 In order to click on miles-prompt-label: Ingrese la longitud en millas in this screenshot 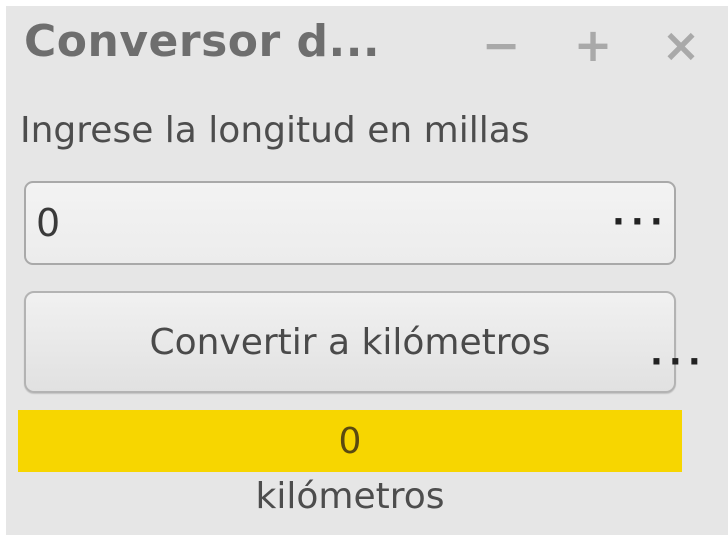, I will do `click(275, 130)`.